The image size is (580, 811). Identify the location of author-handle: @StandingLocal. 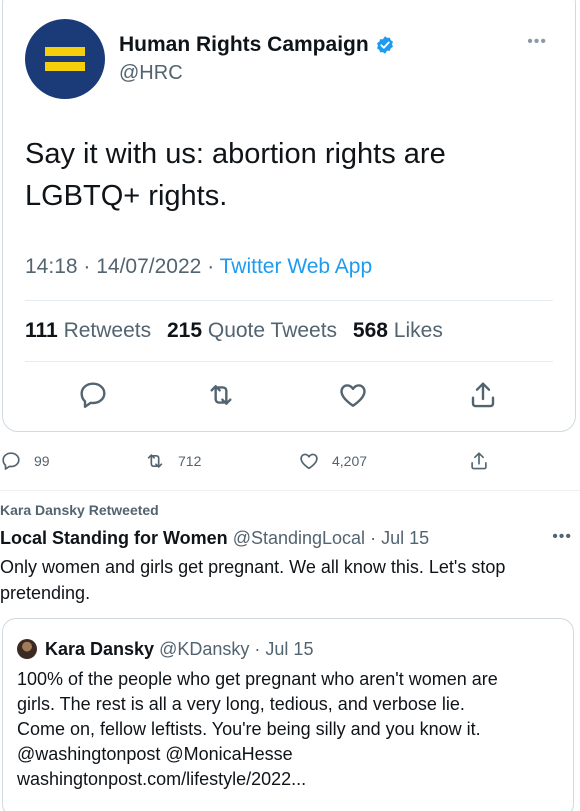
(299, 538).